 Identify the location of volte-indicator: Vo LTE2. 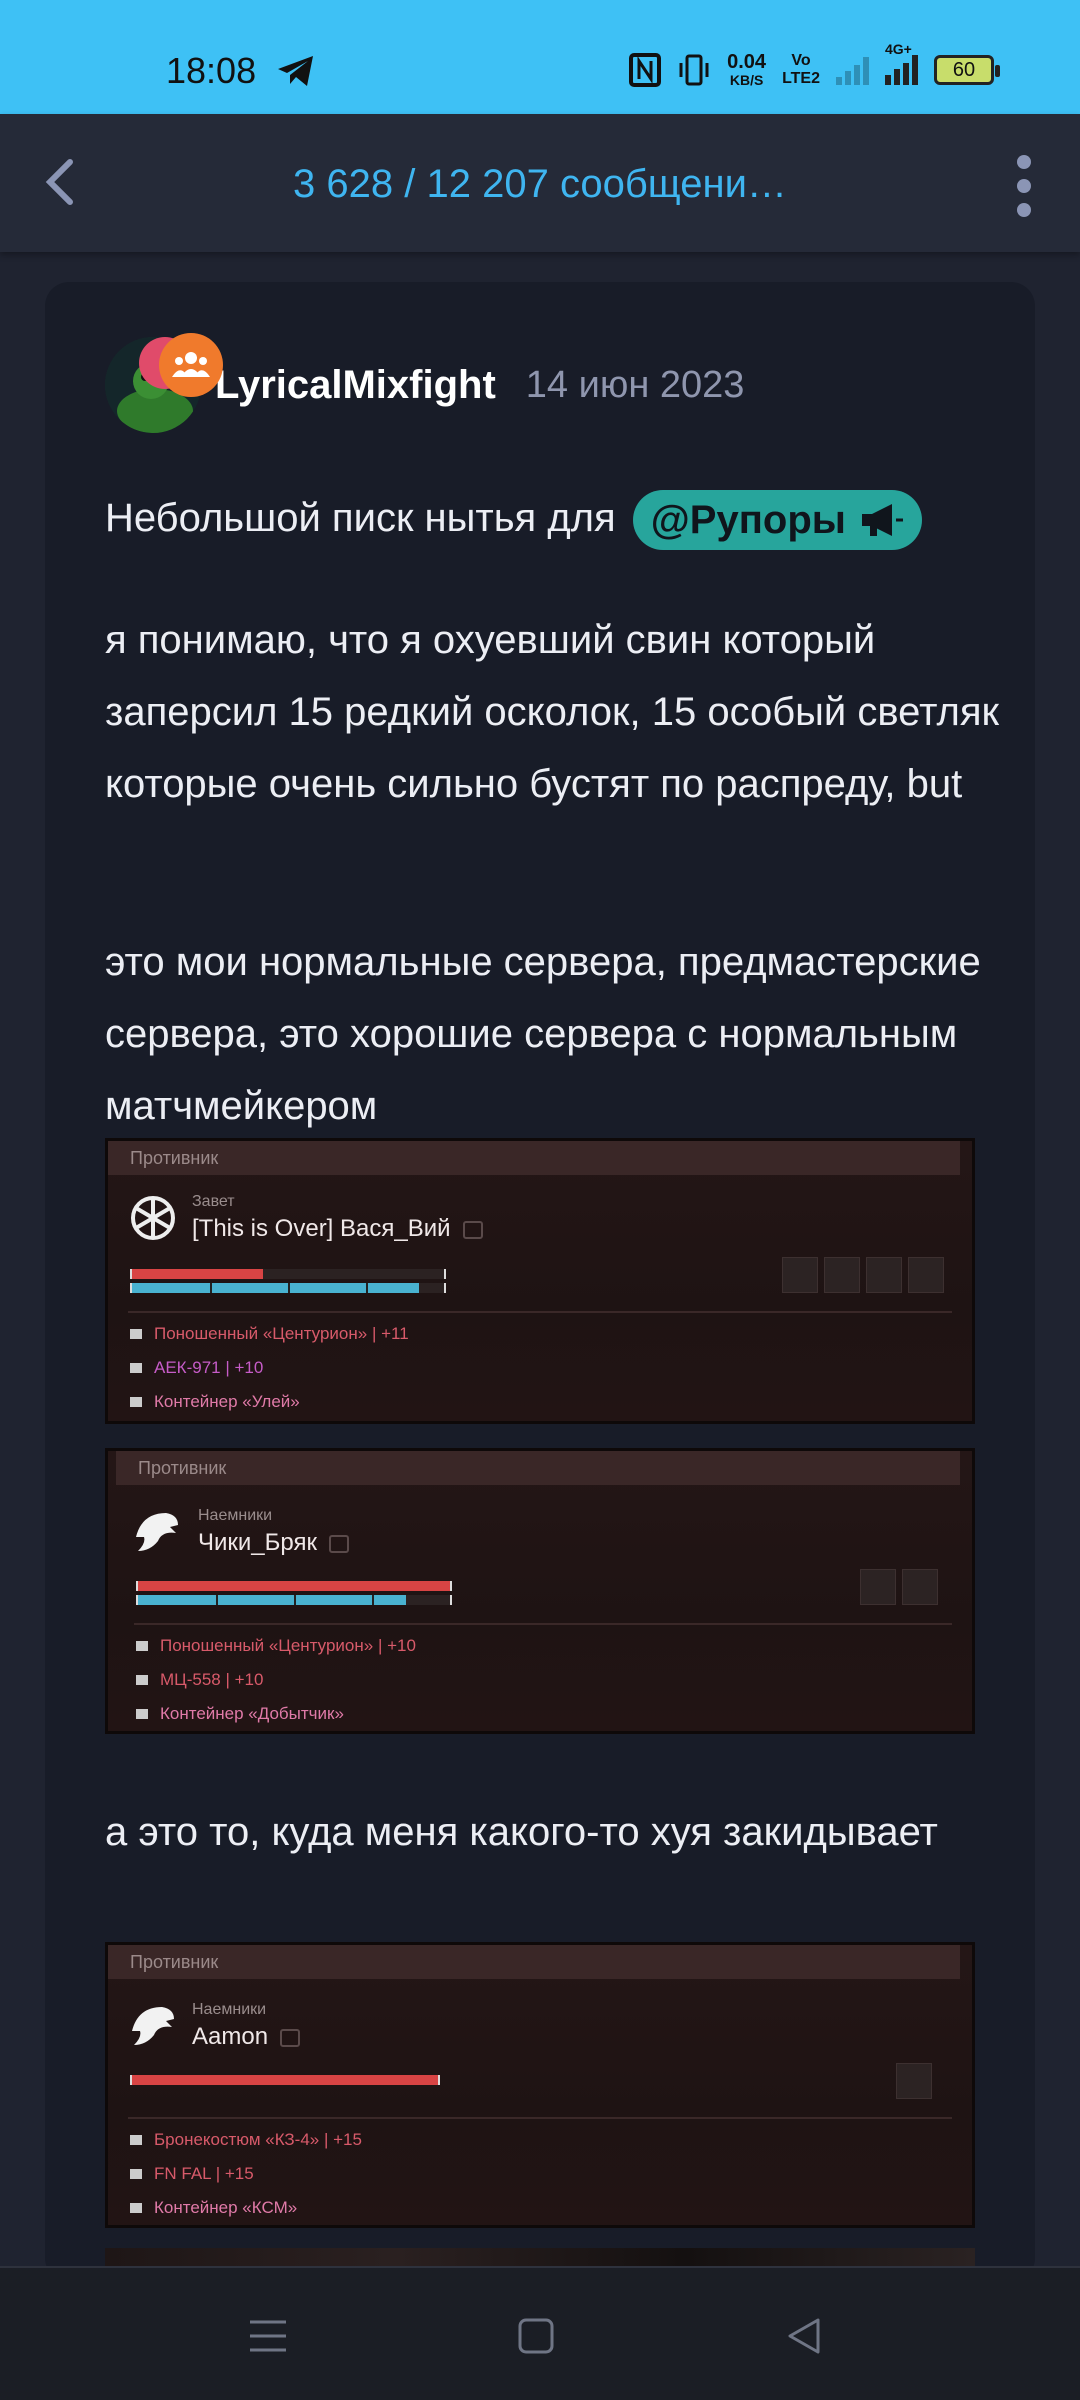
(801, 70).